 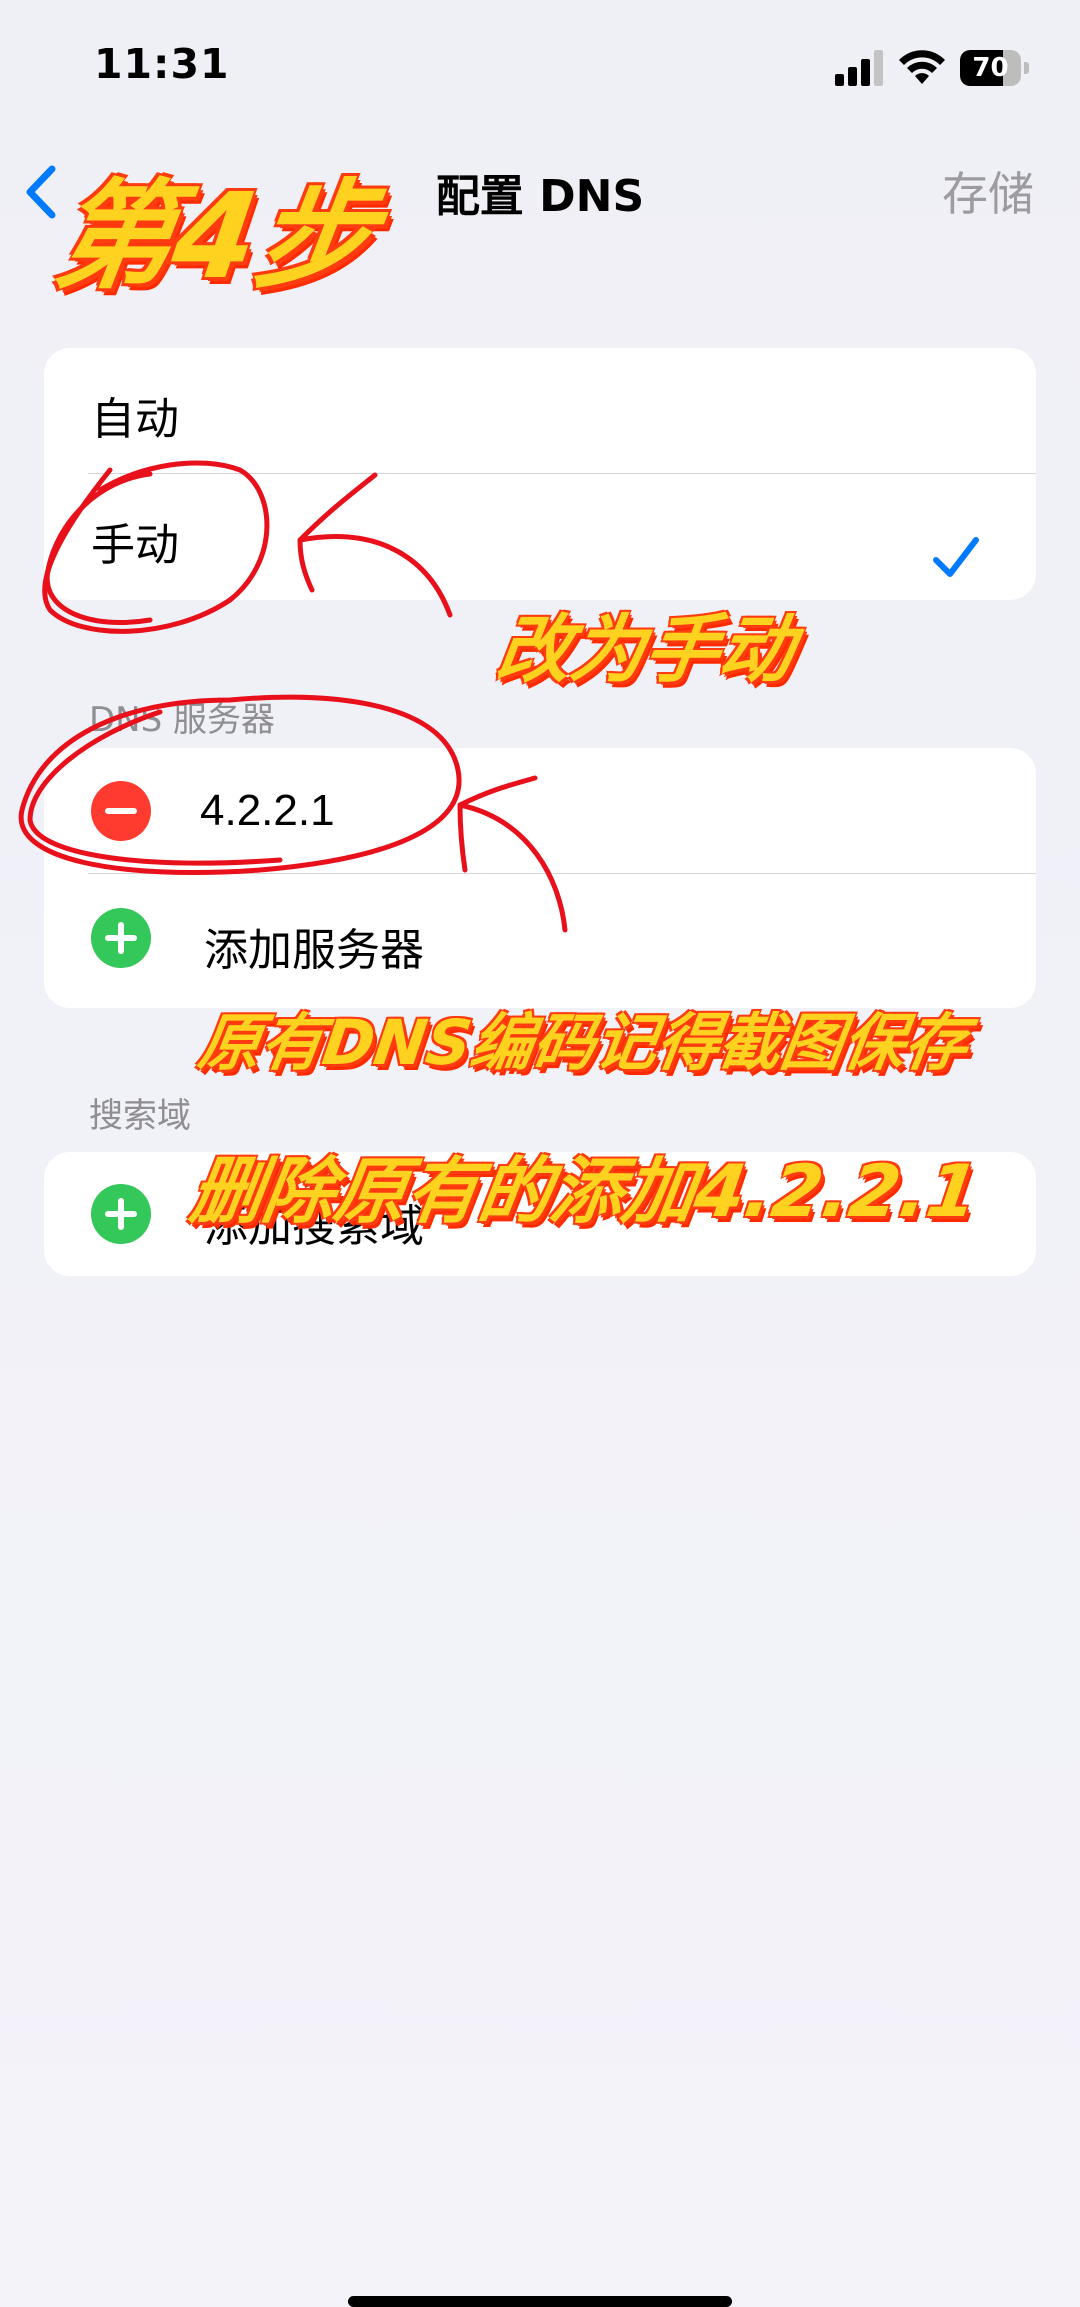 I want to click on add-server-label: 添加服务器, so click(x=314, y=950).